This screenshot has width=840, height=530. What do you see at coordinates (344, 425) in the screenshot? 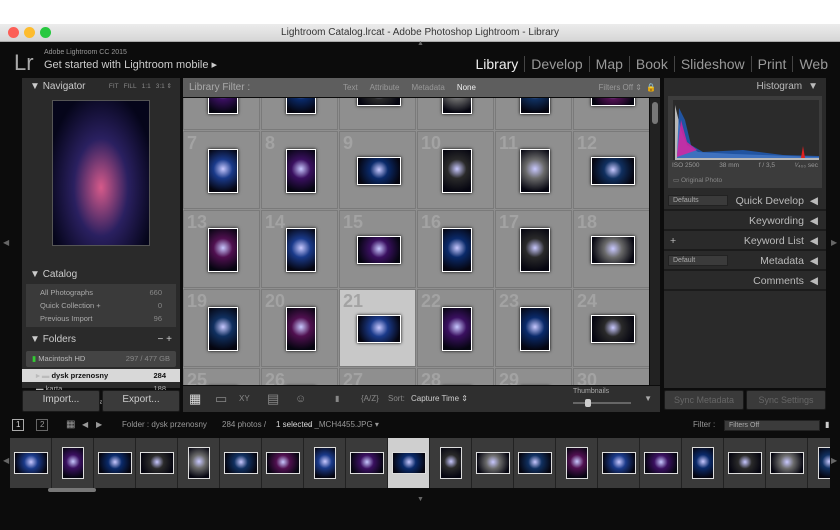
I see `selected-file: / _MCH4455.JPG ▾` at bounding box center [344, 425].